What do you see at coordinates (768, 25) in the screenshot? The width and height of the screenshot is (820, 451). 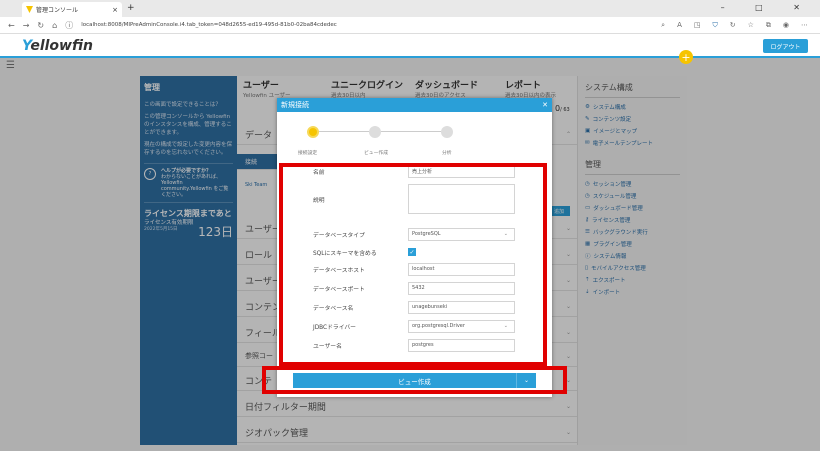 I see `collections-icon: ⧉` at bounding box center [768, 25].